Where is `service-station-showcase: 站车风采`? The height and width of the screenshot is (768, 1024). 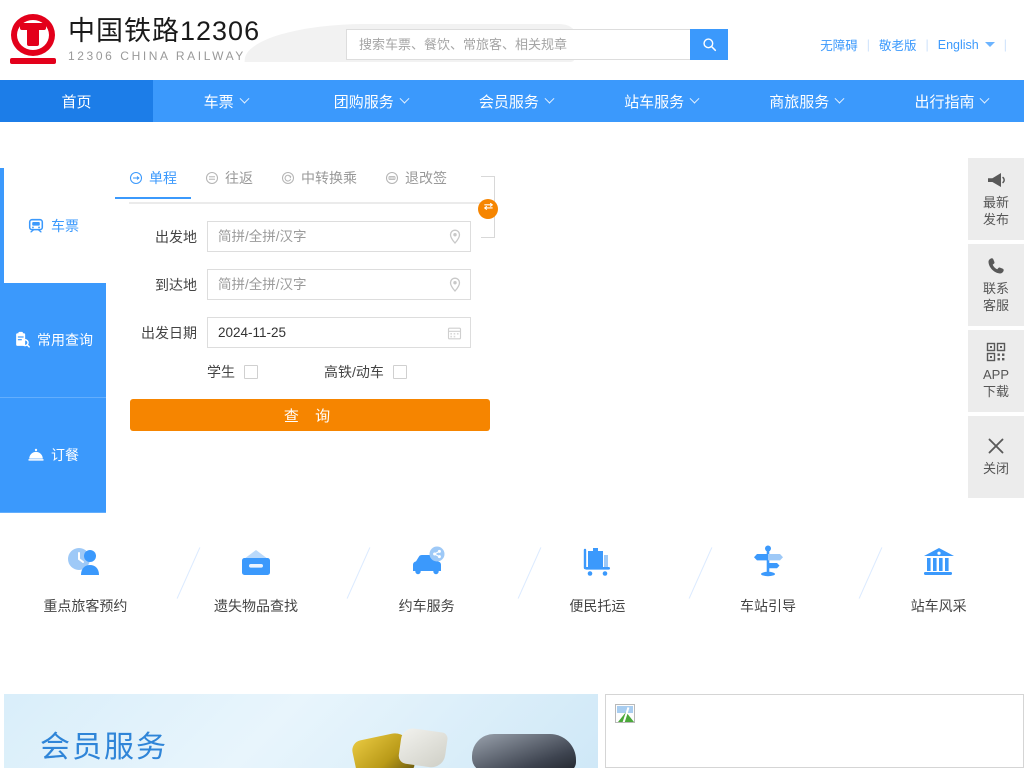 service-station-showcase: 站车风采 is located at coordinates (938, 587).